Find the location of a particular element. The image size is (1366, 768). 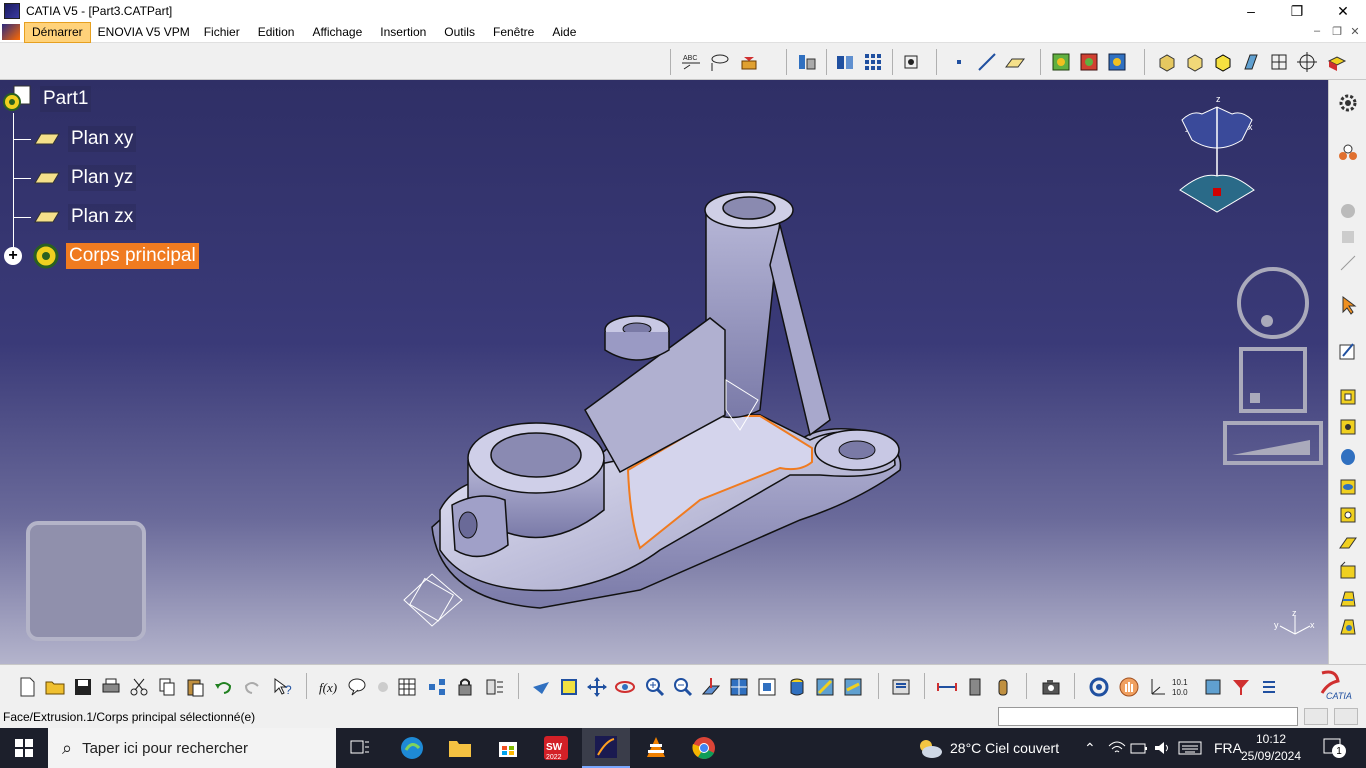

undo-button is located at coordinates (223, 687).